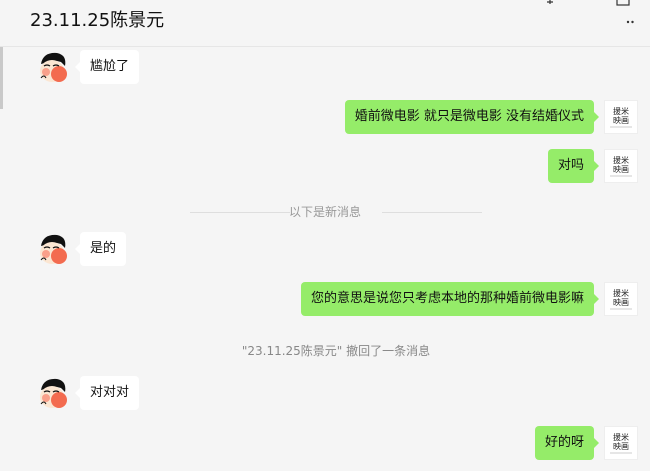 The height and width of the screenshot is (471, 650). I want to click on message-bubble-received: 是的, so click(100, 249).